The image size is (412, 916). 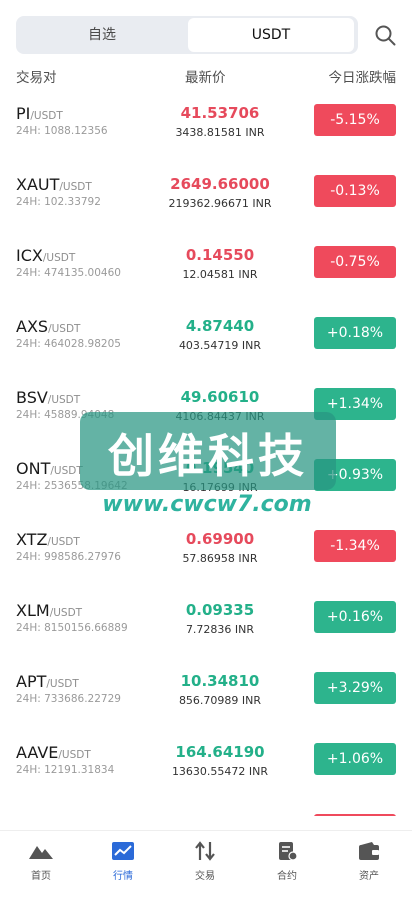 I want to click on pair-symbol: BSV/USDT, so click(x=48, y=397).